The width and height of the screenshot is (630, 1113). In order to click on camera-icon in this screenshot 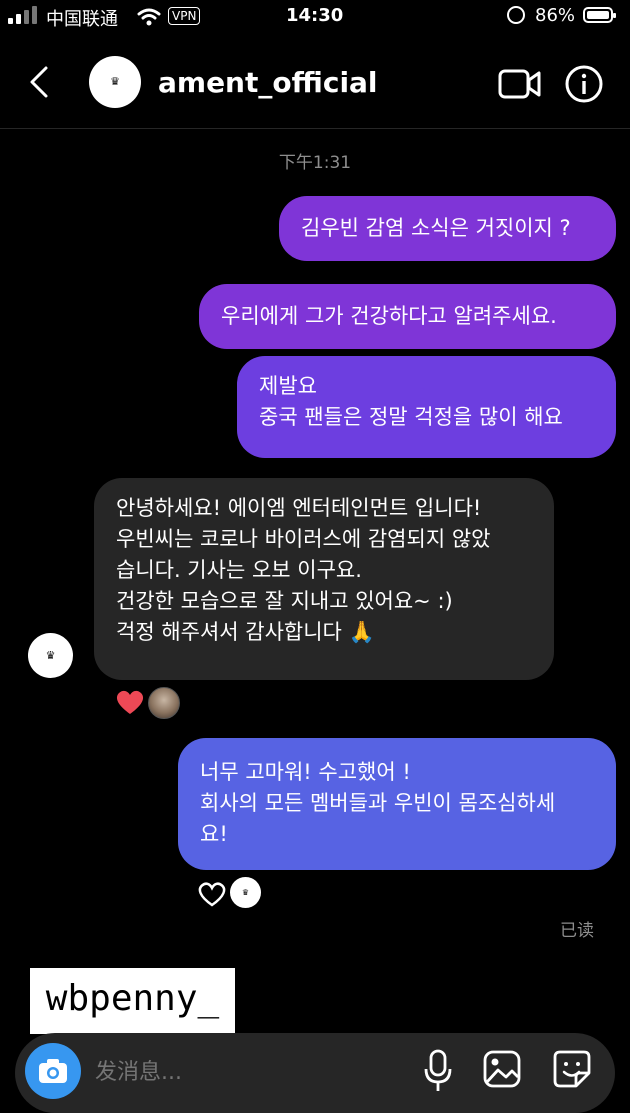, I will do `click(53, 1071)`.